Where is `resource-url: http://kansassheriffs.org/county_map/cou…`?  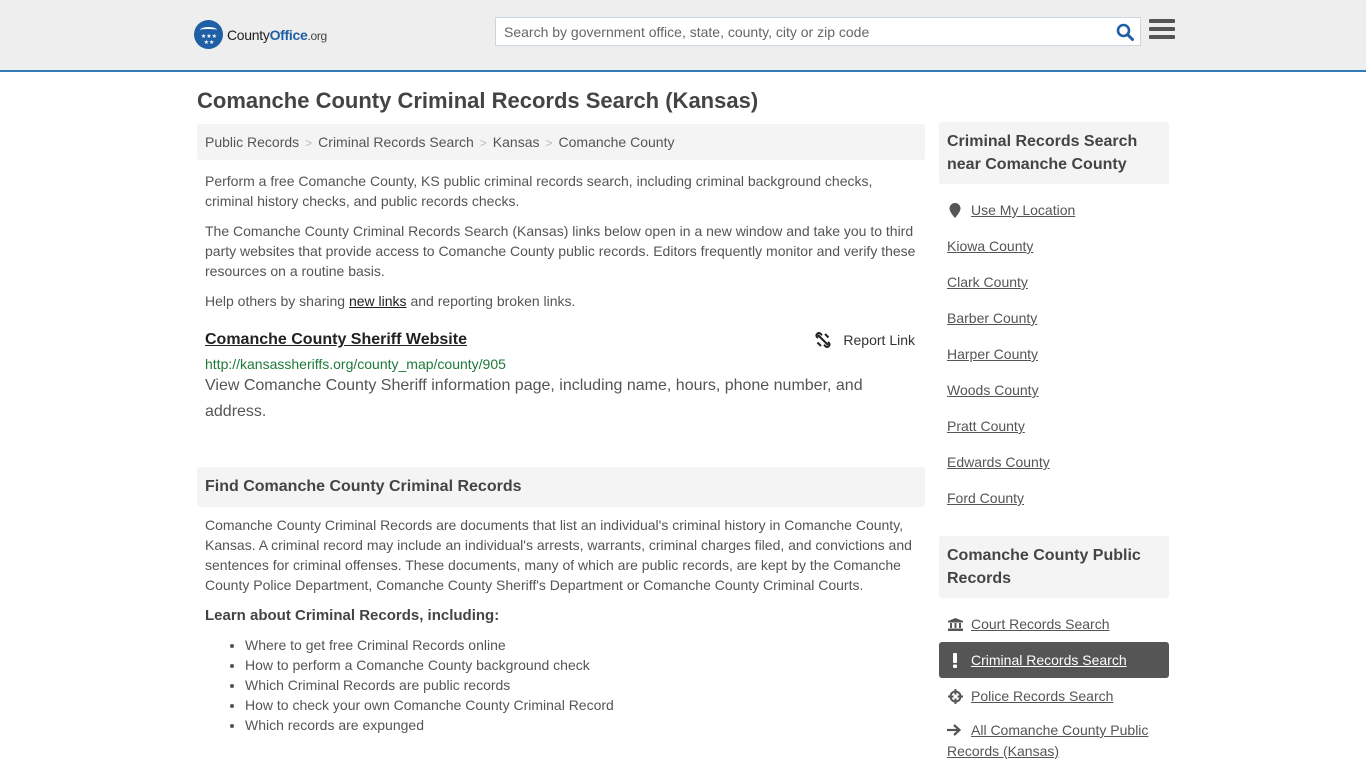
resource-url: http://kansassheriffs.org/county_map/cou… is located at coordinates (355, 364).